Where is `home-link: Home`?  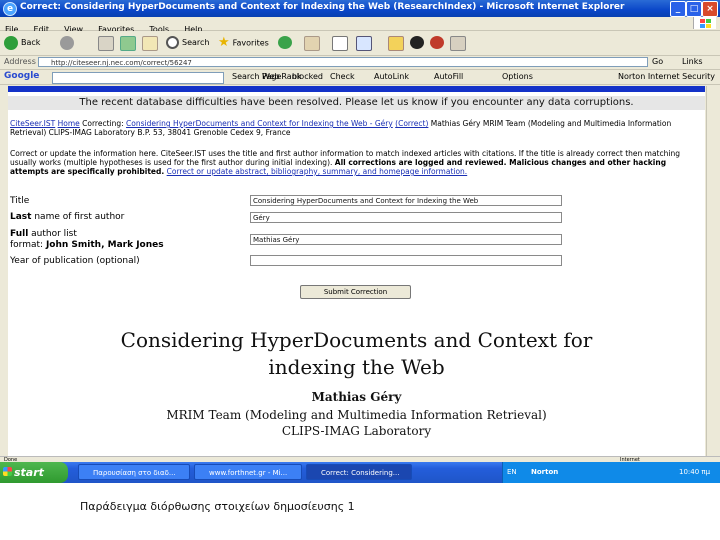 home-link: Home is located at coordinates (69, 123).